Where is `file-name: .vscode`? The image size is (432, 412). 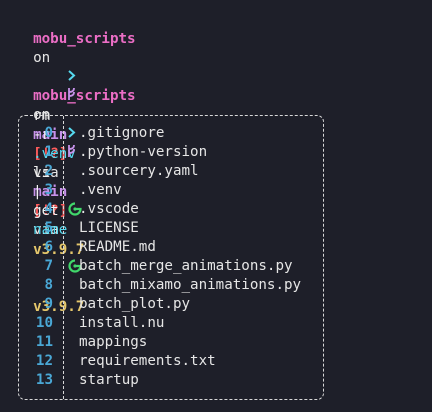 file-name: .vscode is located at coordinates (109, 209).